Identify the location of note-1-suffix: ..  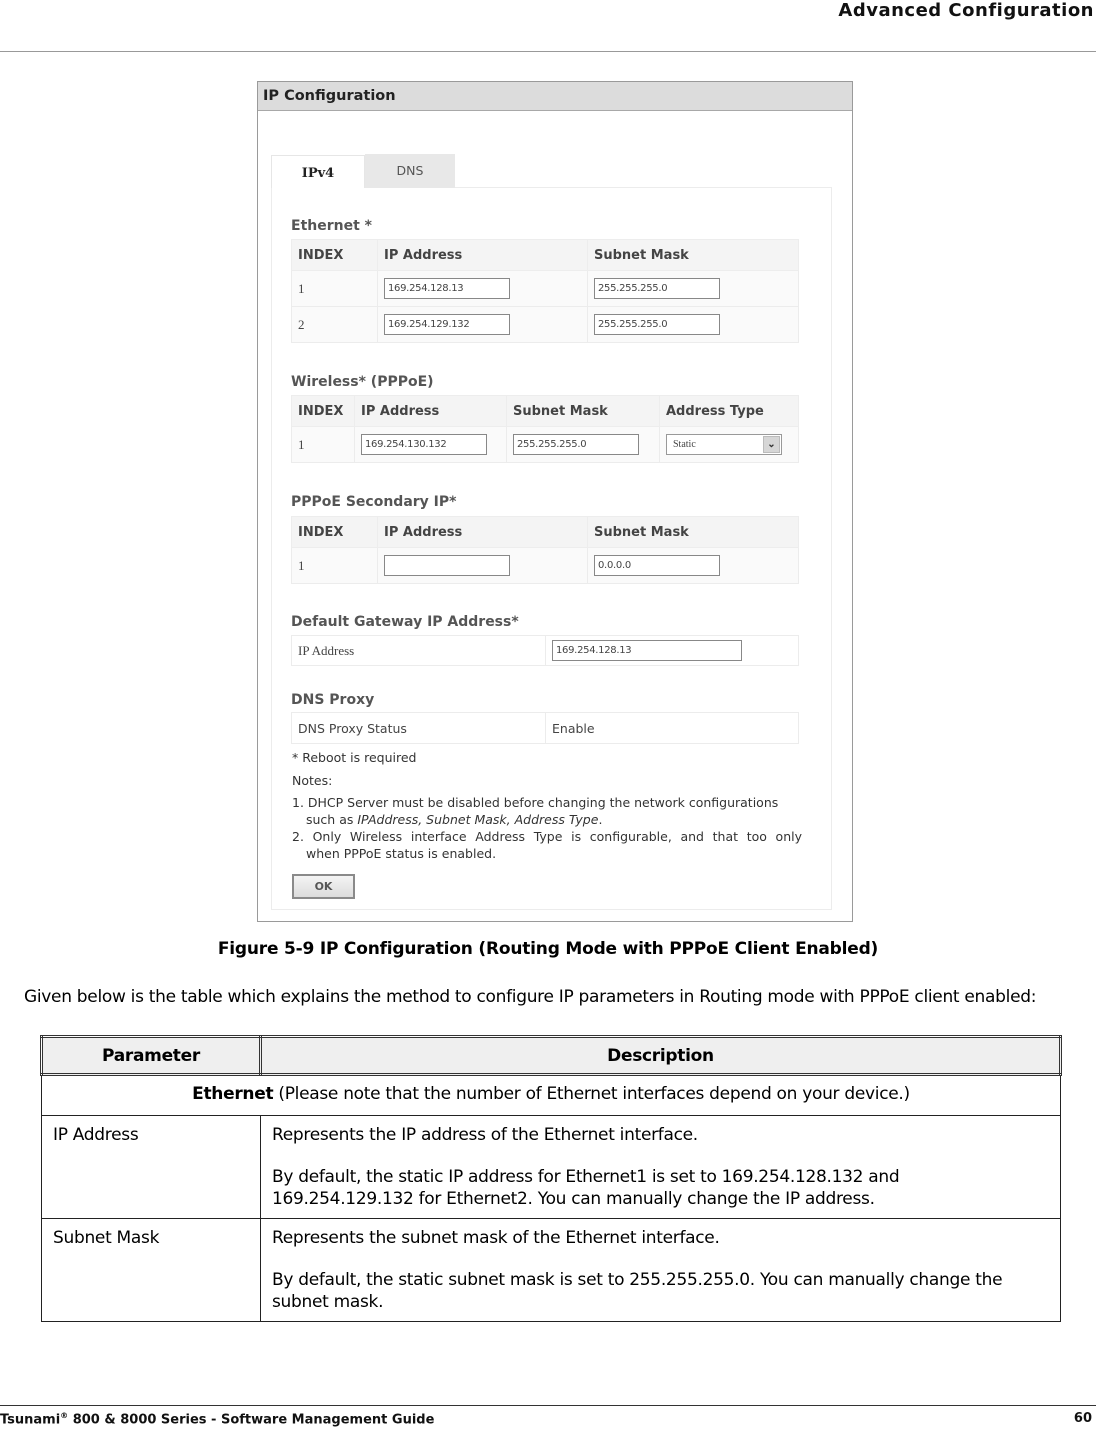
(600, 819).